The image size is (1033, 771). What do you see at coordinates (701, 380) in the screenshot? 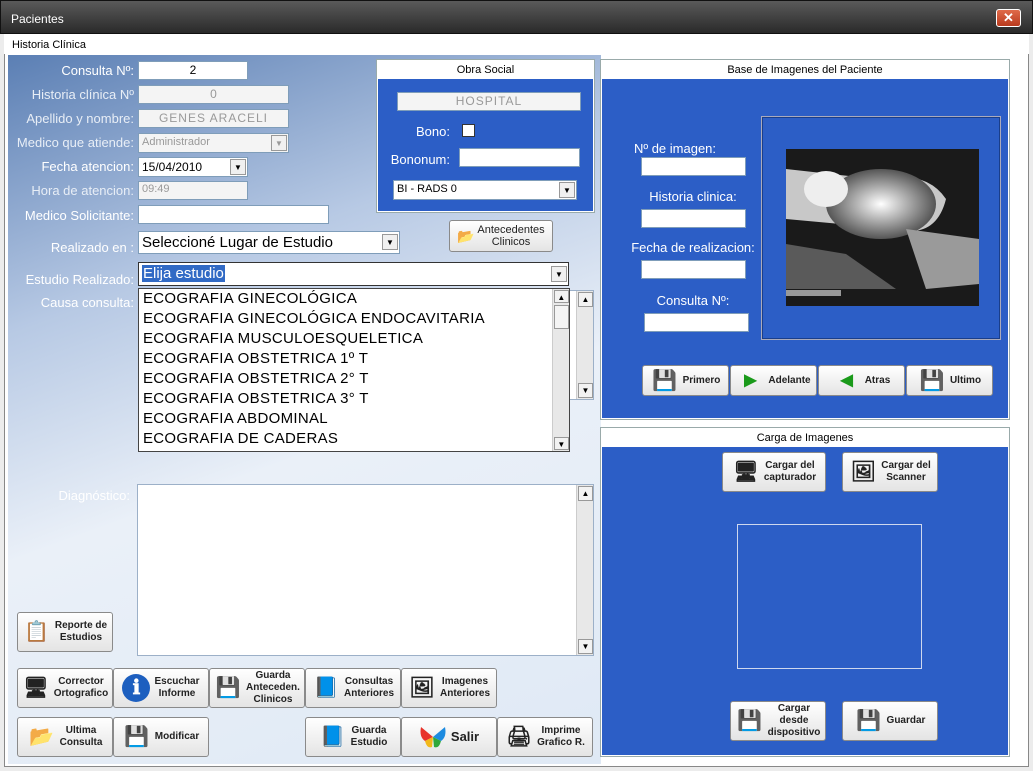
I see `primero-label: Primero` at bounding box center [701, 380].